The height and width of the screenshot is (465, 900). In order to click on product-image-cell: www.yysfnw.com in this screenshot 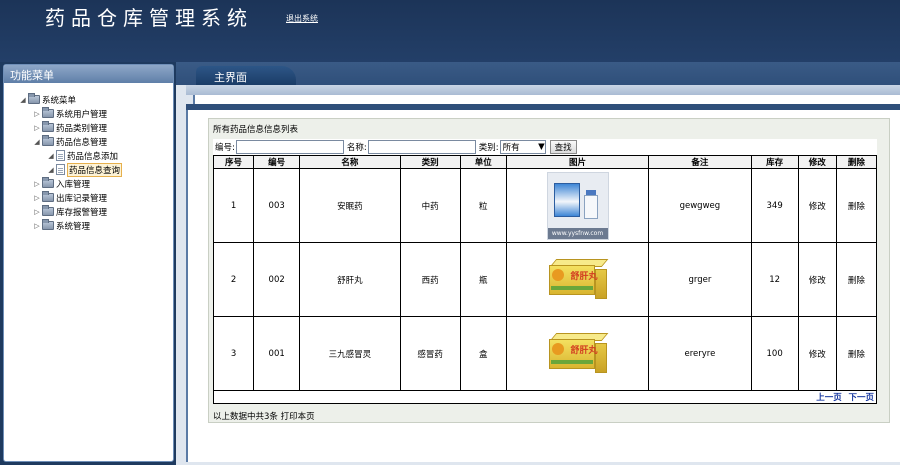, I will do `click(577, 205)`.